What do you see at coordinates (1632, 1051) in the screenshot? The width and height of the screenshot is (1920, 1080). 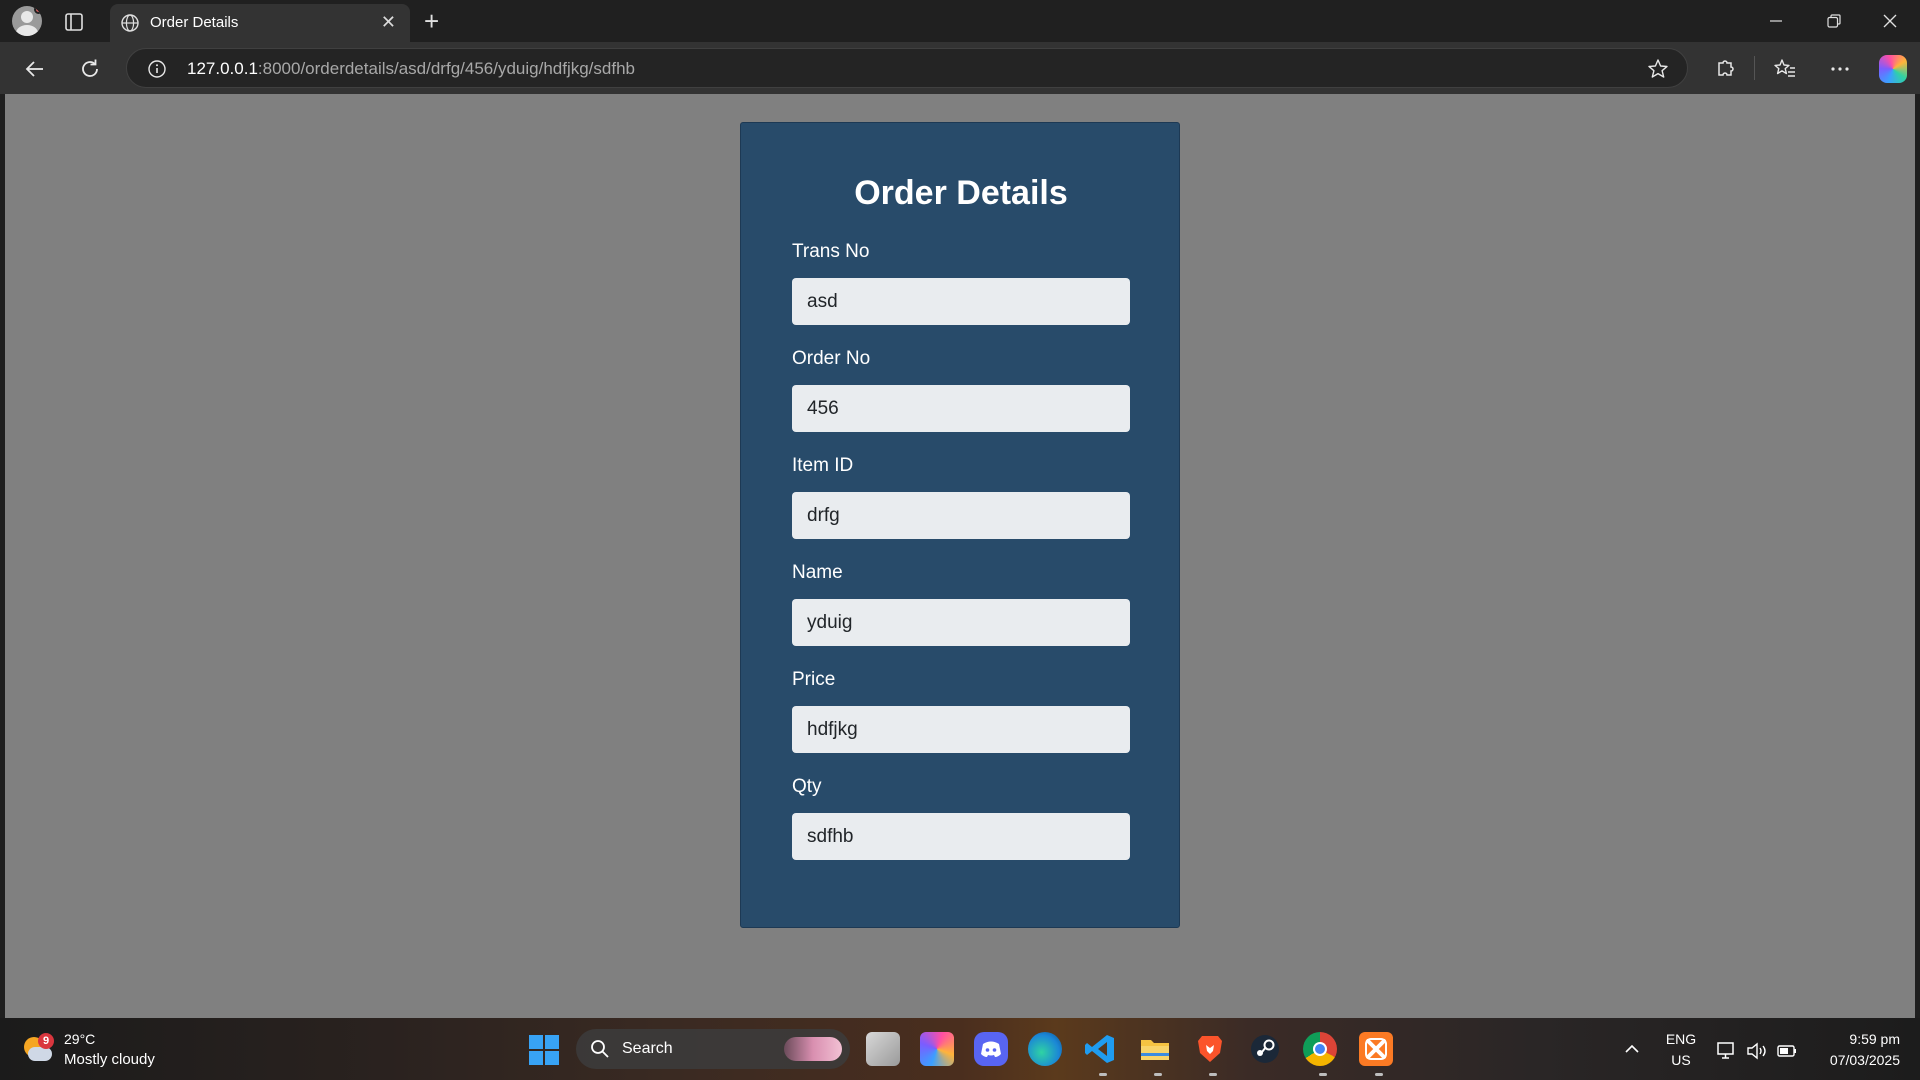 I see `show-hidden-icons-chevron-icon` at bounding box center [1632, 1051].